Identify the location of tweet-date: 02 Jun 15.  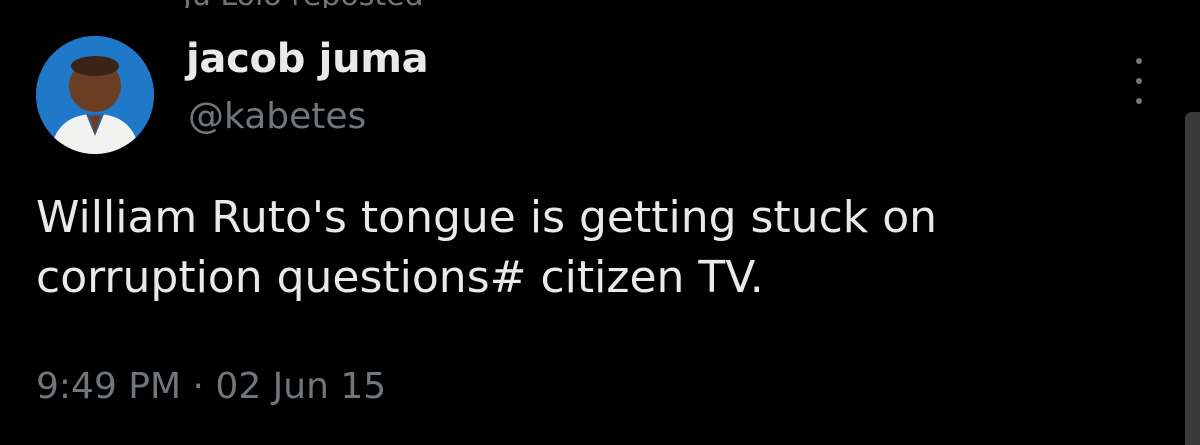
(301, 386).